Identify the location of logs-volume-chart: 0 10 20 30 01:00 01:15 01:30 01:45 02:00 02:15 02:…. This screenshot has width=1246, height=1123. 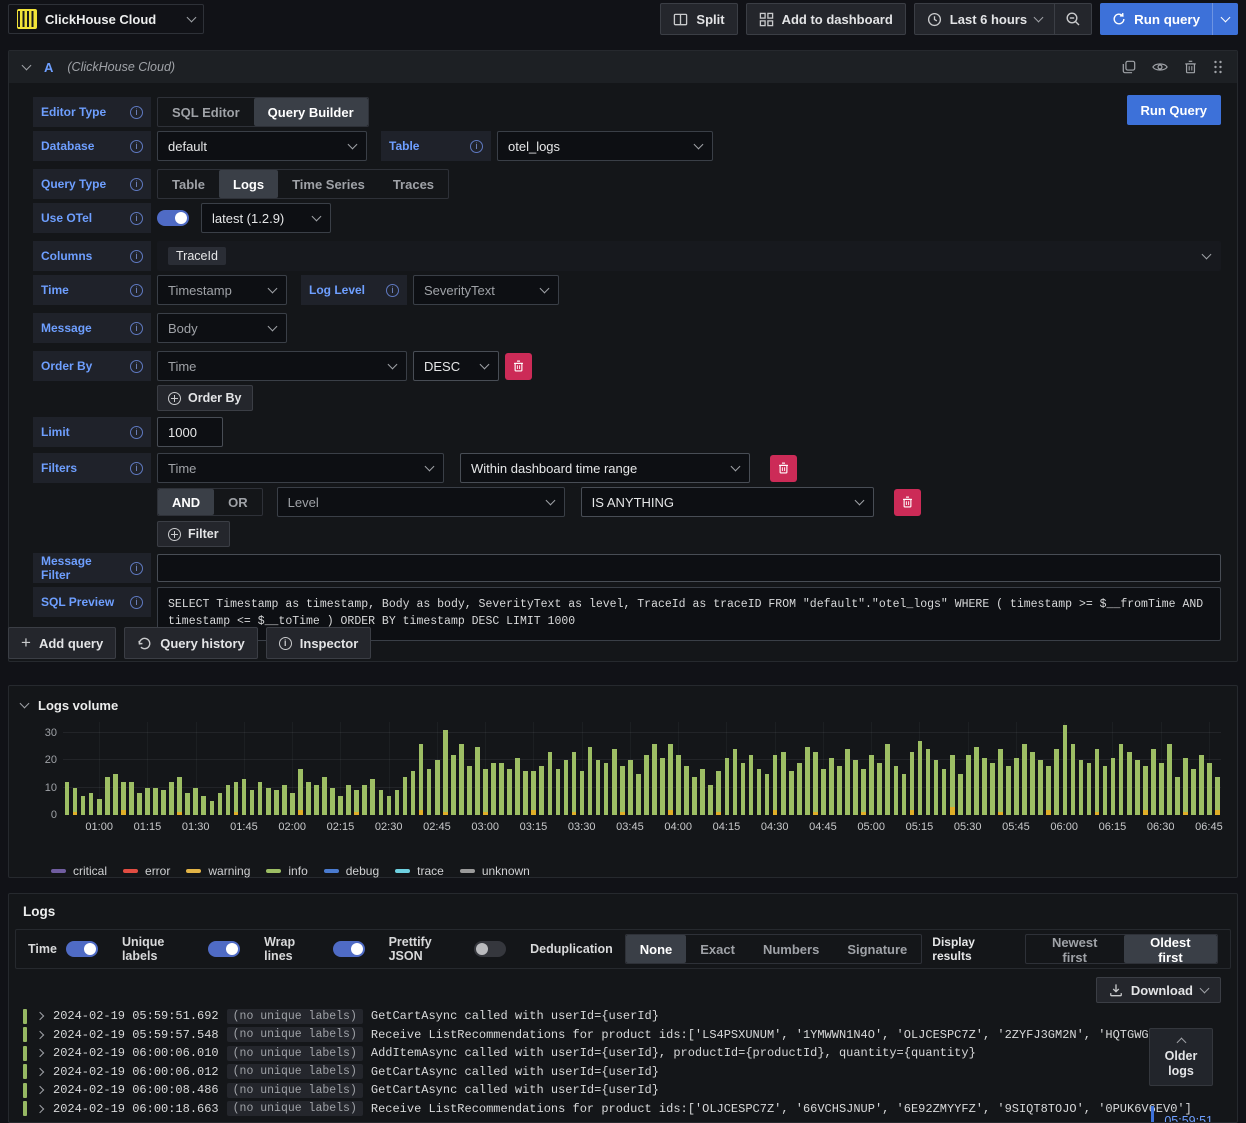
(634, 781).